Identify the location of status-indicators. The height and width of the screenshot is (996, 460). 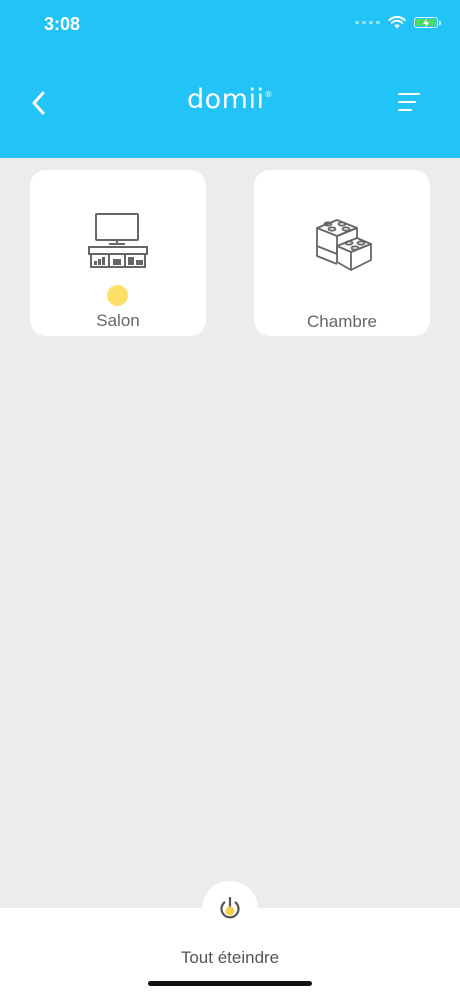
(398, 22).